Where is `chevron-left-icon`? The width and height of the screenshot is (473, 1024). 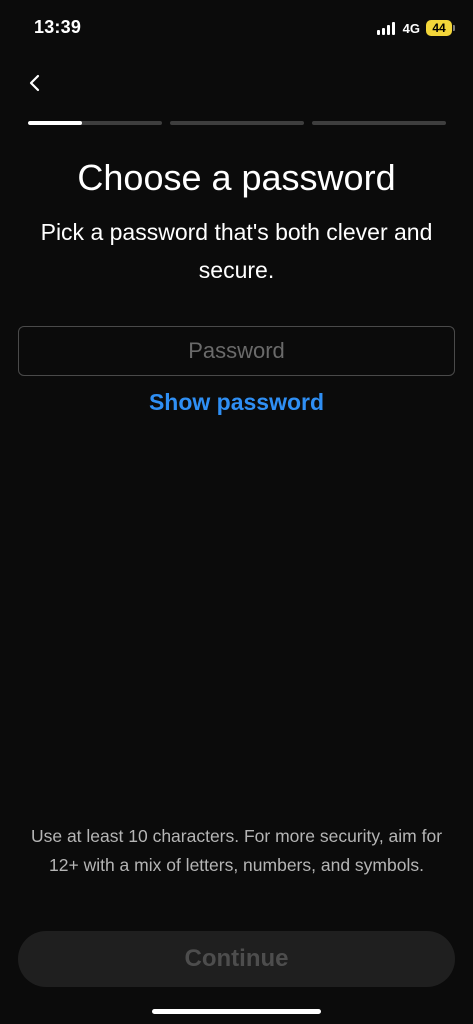 chevron-left-icon is located at coordinates (34, 83).